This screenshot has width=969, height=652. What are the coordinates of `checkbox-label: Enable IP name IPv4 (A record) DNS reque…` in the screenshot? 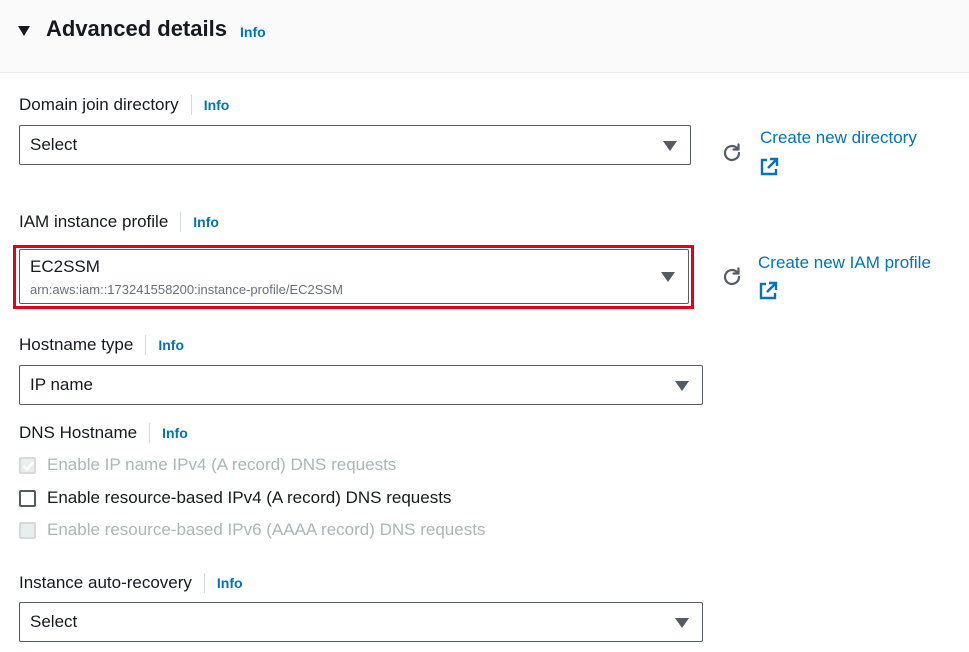 It's located at (222, 464).